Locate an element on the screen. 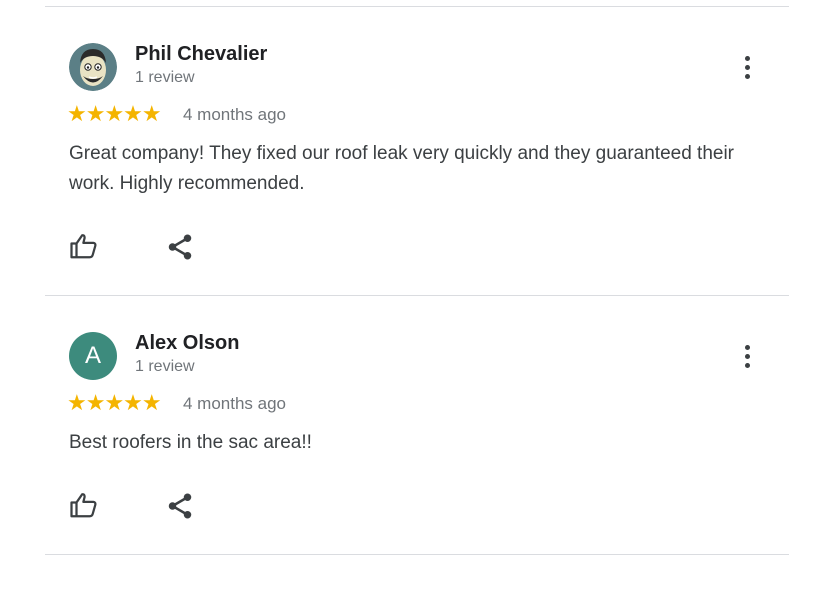  divider-bottom is located at coordinates (417, 554).